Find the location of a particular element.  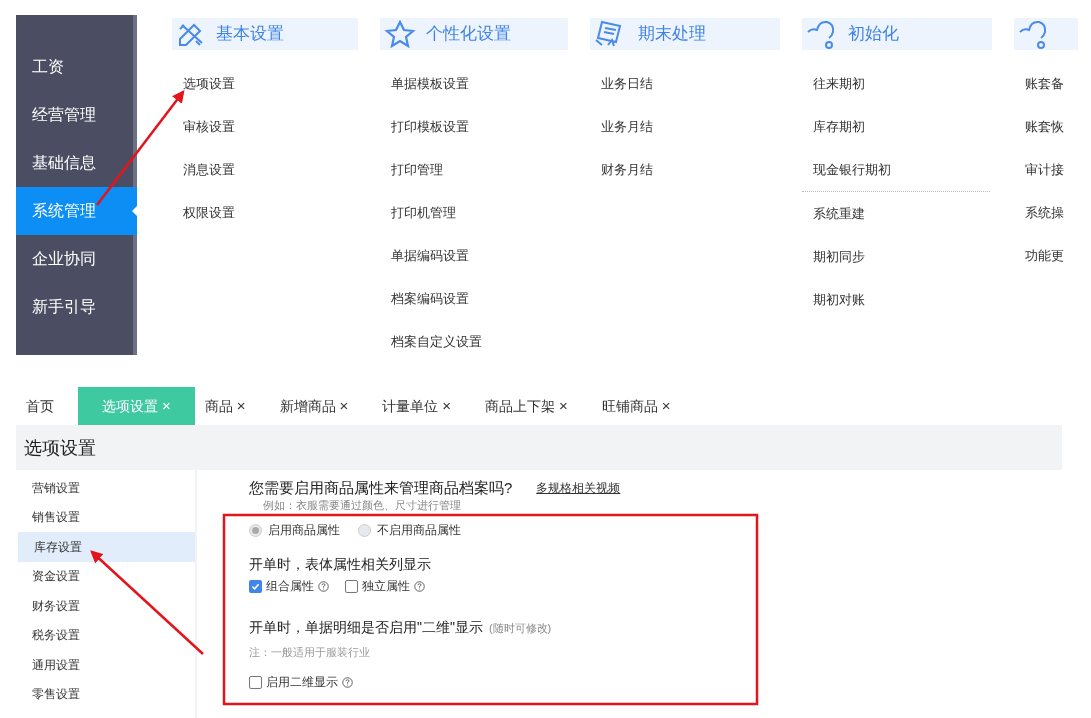

sidebar-item: 新手引导 is located at coordinates (74, 307).